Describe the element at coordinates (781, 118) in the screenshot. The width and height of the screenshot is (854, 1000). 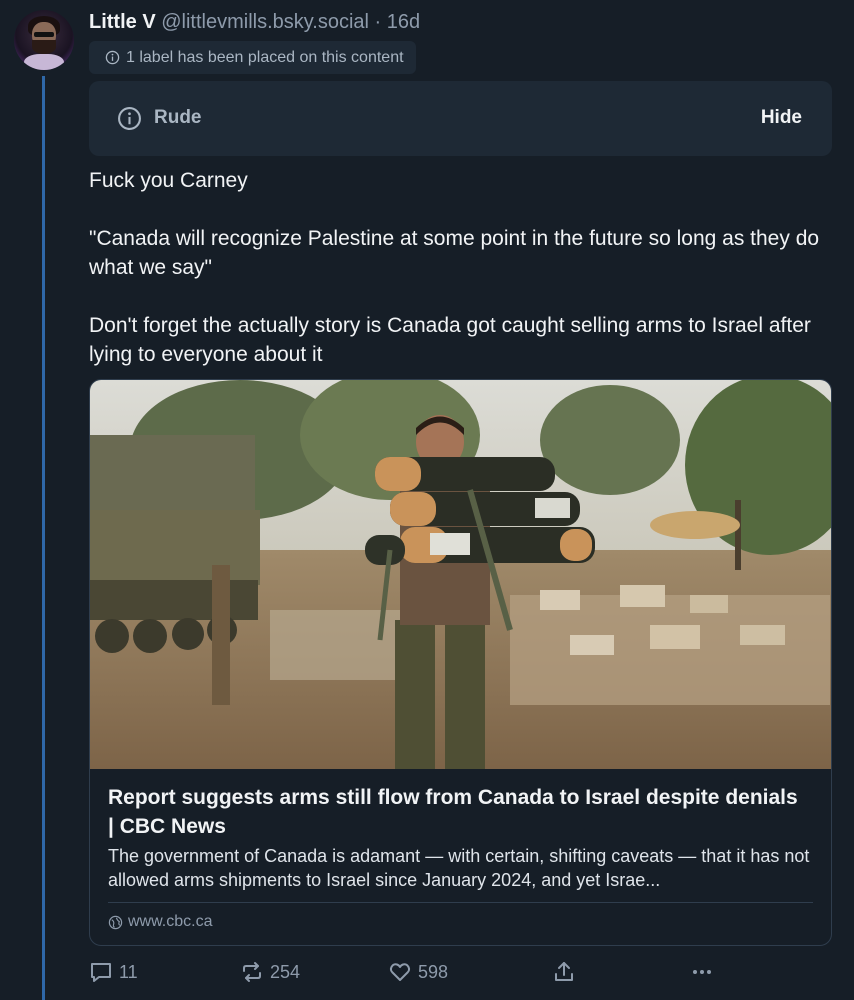
I see `hide-button: Hide` at that location.